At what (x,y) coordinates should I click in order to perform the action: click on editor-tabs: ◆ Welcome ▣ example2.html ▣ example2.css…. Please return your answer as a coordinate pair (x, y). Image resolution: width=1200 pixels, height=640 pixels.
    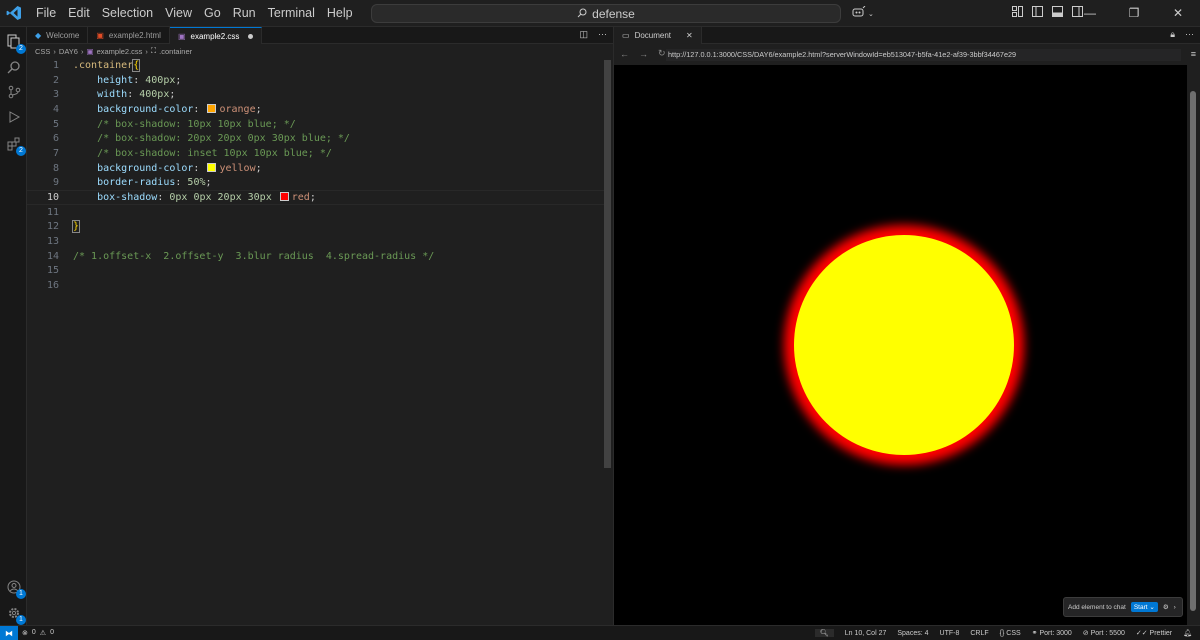
    Looking at the image, I should click on (320, 35).